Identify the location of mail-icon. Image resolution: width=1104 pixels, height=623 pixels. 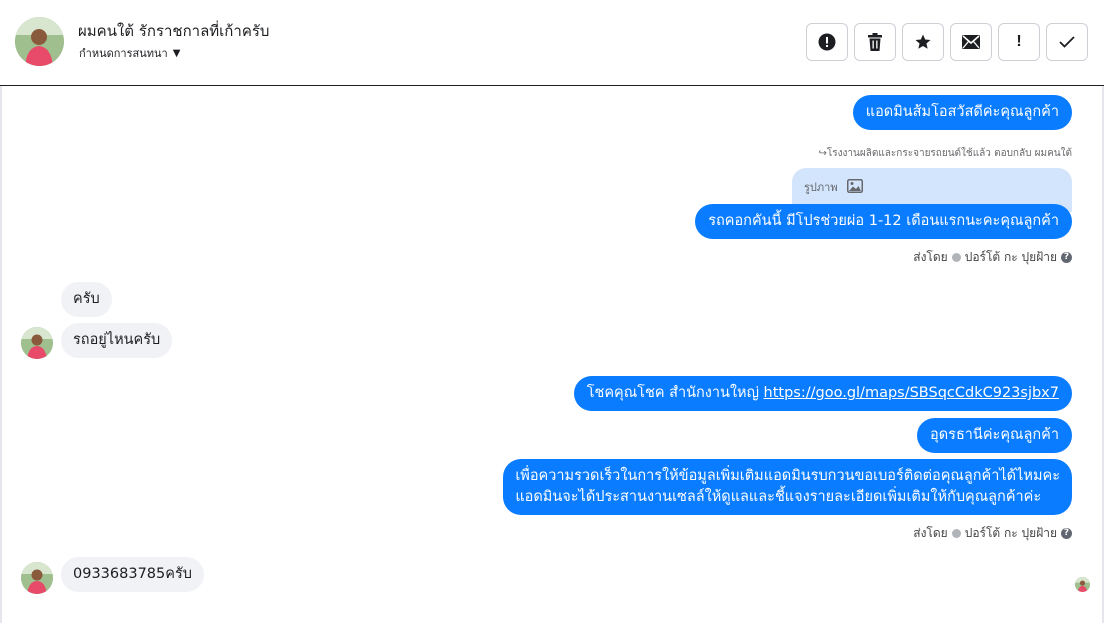
(971, 42).